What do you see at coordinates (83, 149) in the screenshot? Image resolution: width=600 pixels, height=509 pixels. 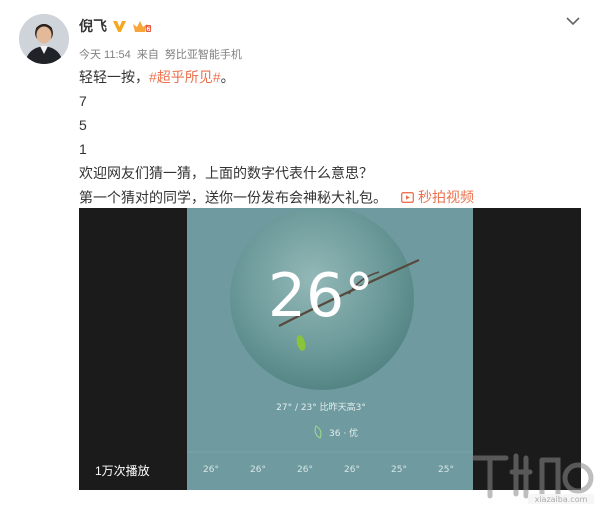 I see `post-line-4: 1` at bounding box center [83, 149].